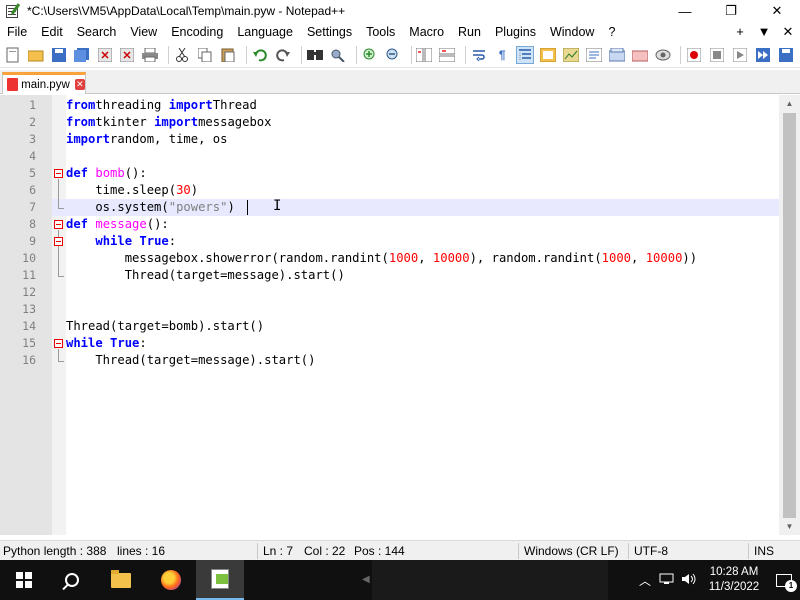 This screenshot has width=800, height=600. What do you see at coordinates (611, 32) in the screenshot?
I see `menu-help: ?` at bounding box center [611, 32].